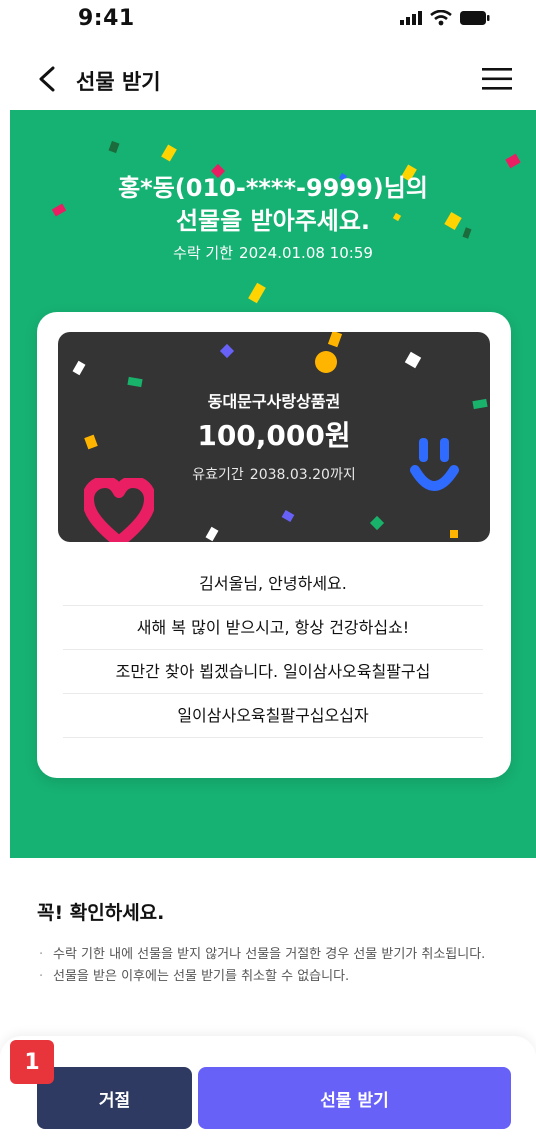  I want to click on voucher-validity: 유효기간 2038.03.20까지, so click(274, 474).